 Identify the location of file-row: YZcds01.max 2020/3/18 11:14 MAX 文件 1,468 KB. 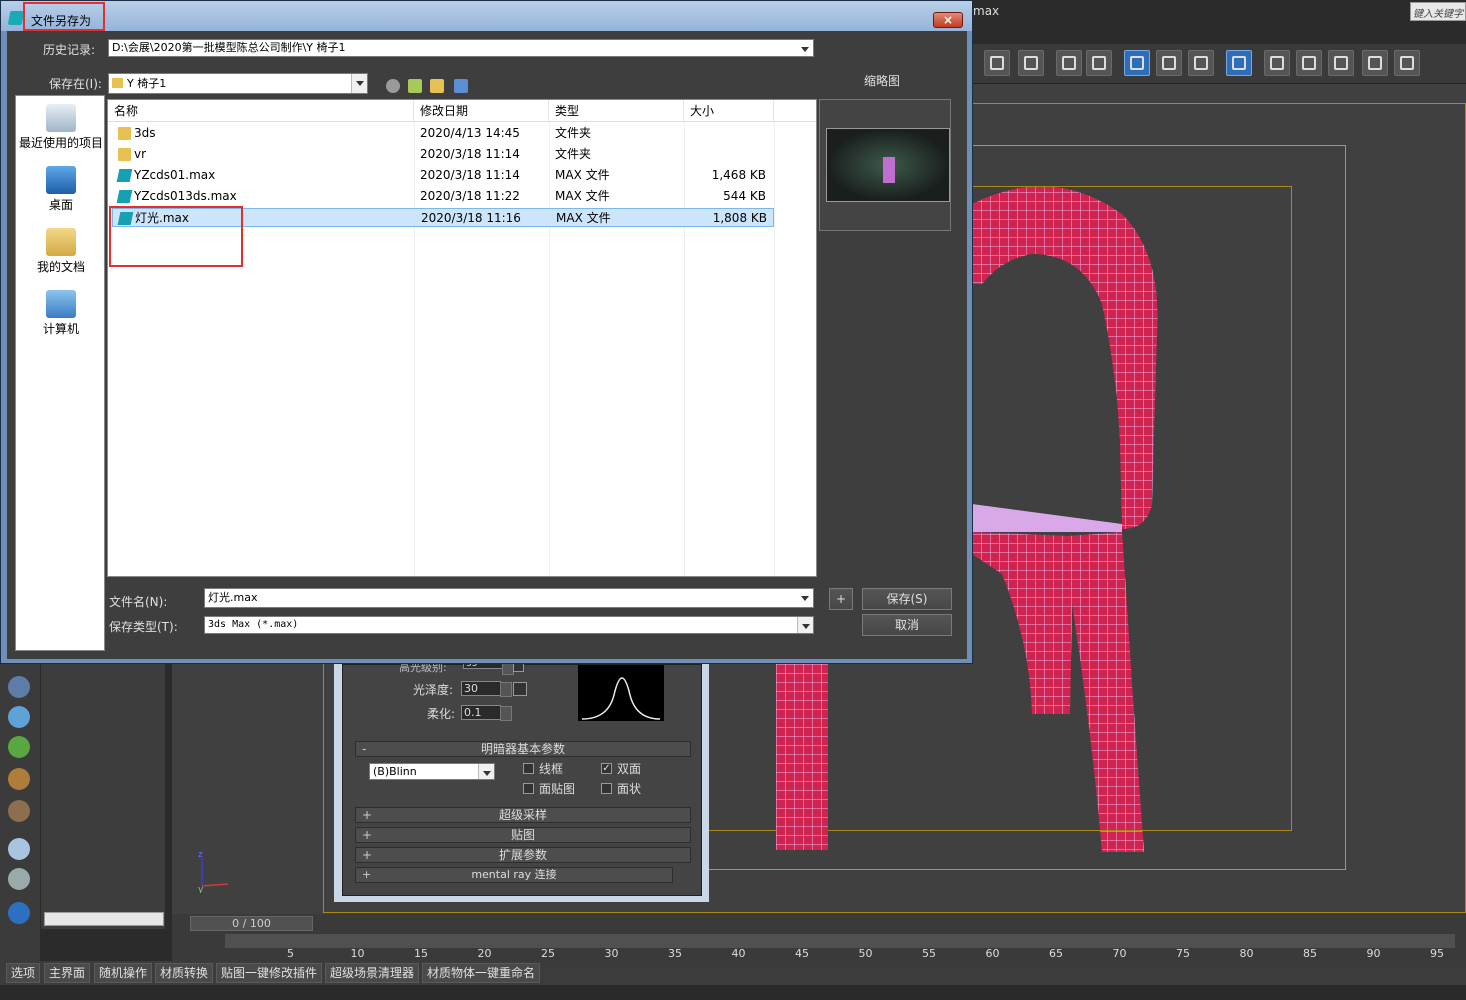
(443, 175).